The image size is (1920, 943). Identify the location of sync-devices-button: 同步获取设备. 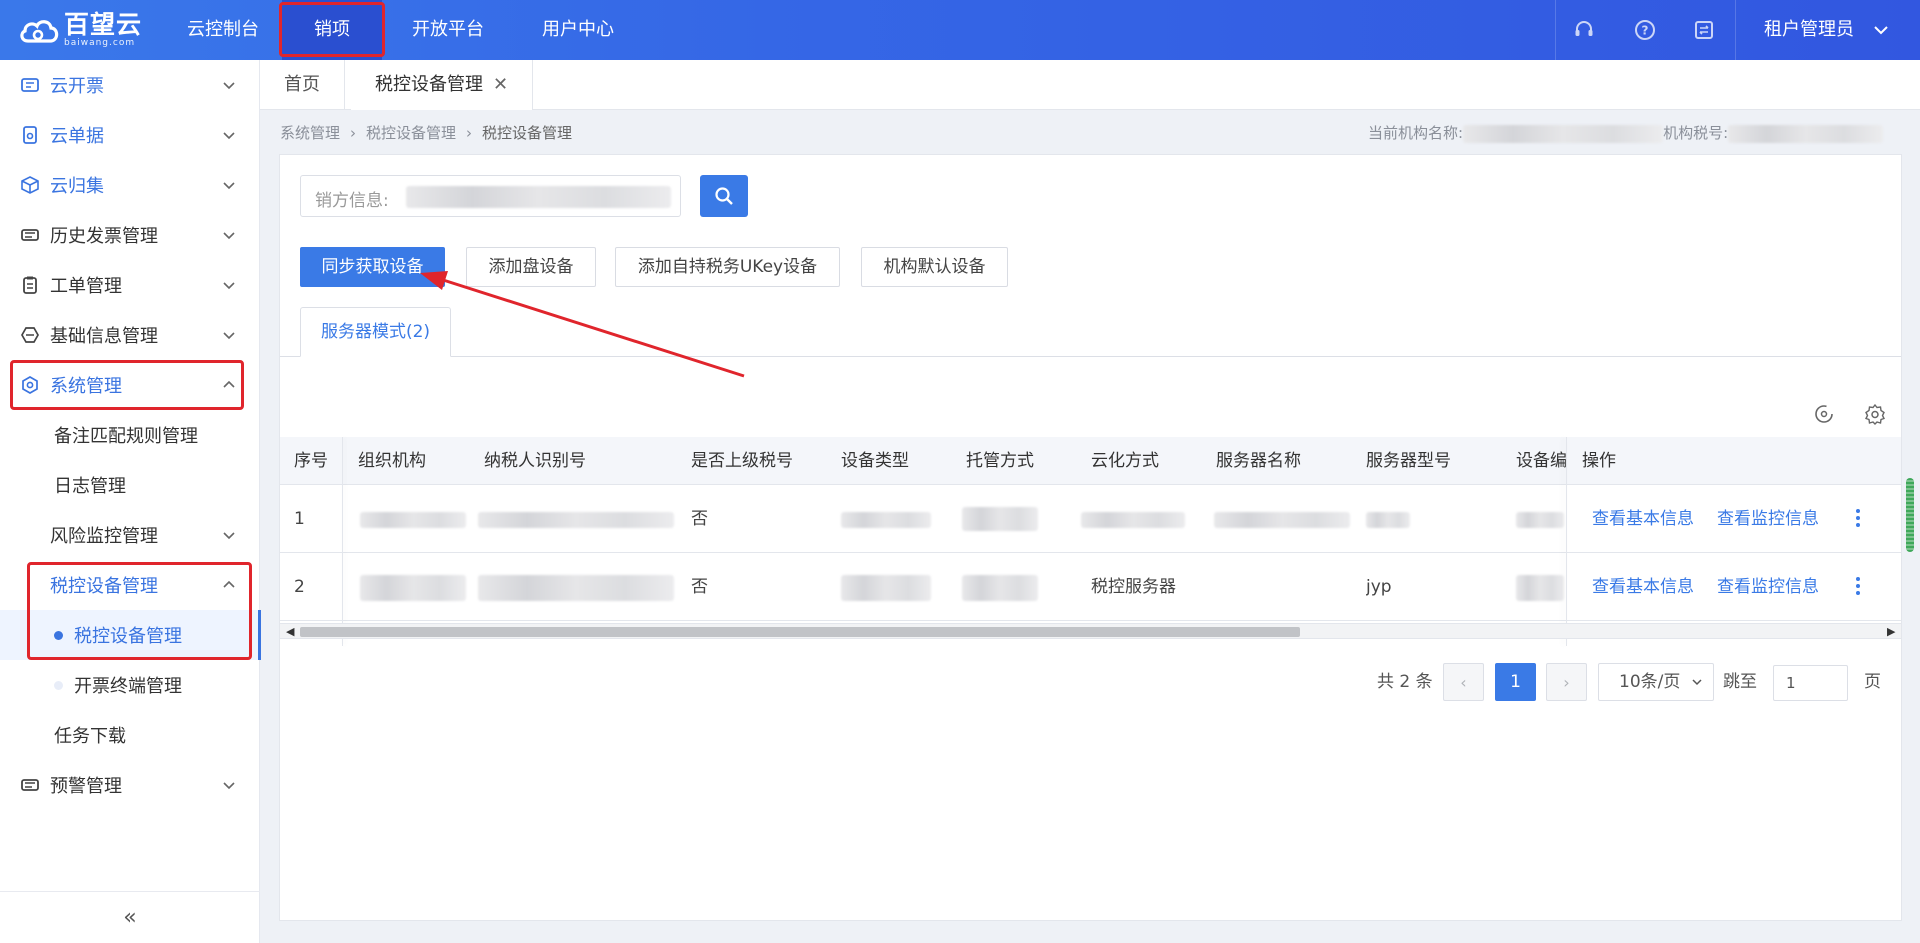
(372, 267).